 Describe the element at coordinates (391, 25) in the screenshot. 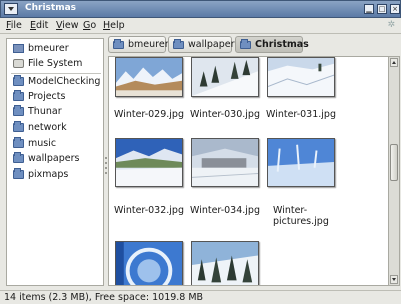

I see `throbber-icon: ✲` at that location.